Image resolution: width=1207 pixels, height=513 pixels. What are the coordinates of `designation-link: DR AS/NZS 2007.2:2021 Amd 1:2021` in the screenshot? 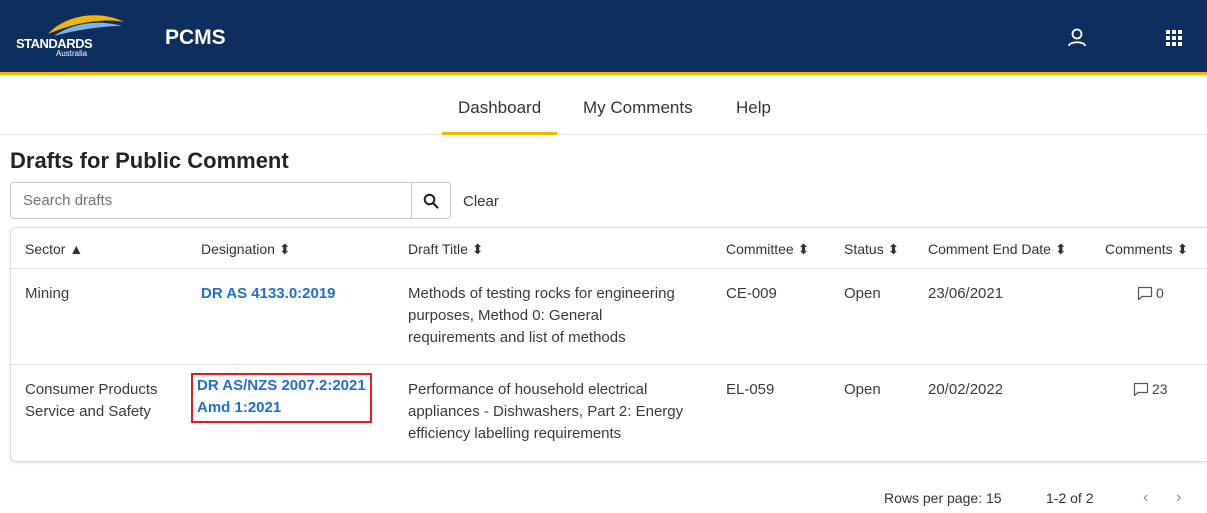 It's located at (281, 398).